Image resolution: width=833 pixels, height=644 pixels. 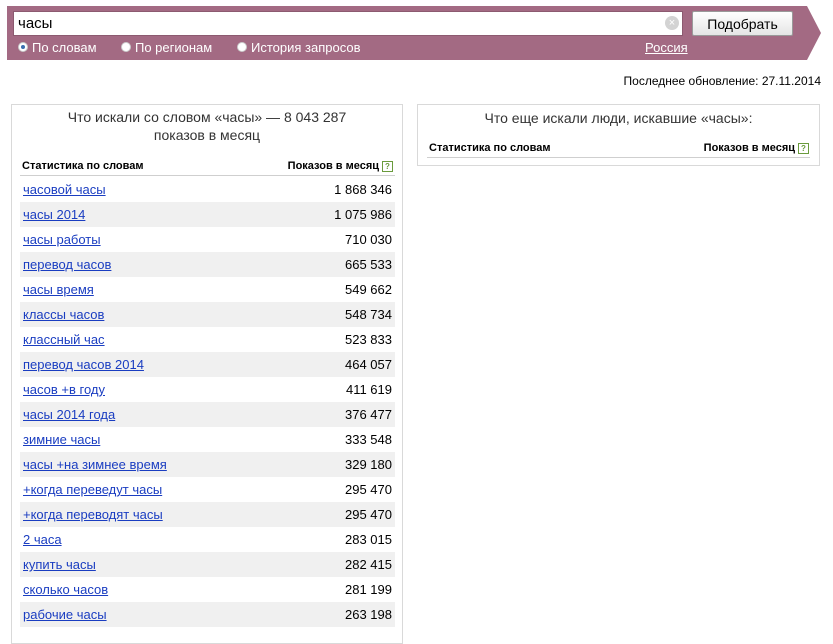 What do you see at coordinates (368, 289) in the screenshot?
I see `impressions-count: 549 662` at bounding box center [368, 289].